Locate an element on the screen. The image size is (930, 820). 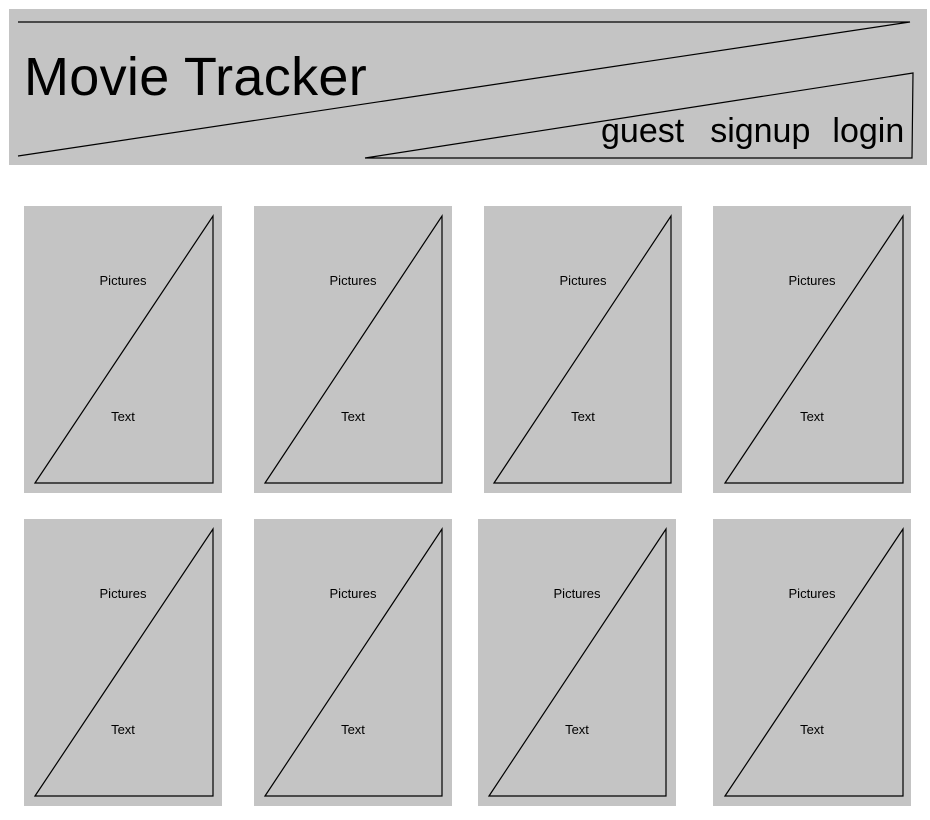
app-title: Movie Tracker is located at coordinates (195, 77).